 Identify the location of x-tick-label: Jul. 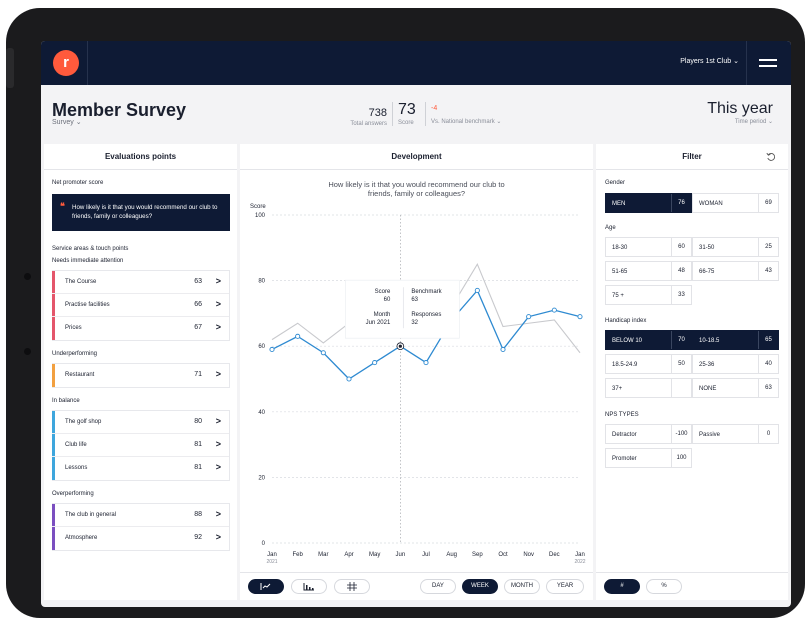
(426, 555).